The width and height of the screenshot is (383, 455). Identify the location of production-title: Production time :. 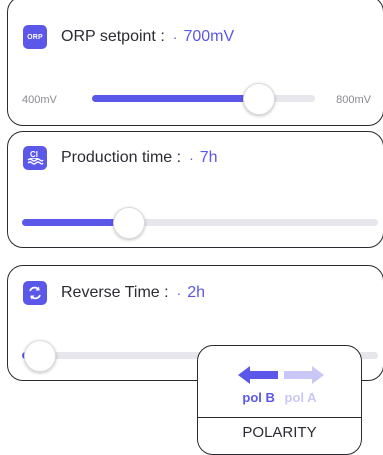
(121, 157).